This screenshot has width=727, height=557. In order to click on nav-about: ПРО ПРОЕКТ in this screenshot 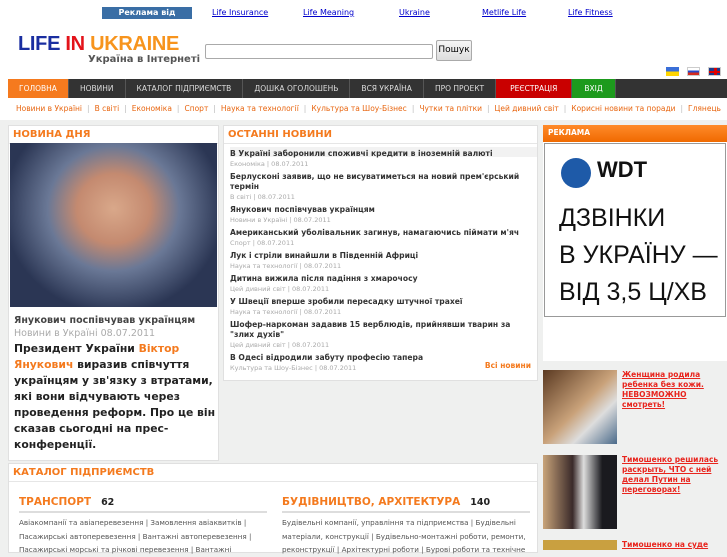, I will do `click(460, 88)`.